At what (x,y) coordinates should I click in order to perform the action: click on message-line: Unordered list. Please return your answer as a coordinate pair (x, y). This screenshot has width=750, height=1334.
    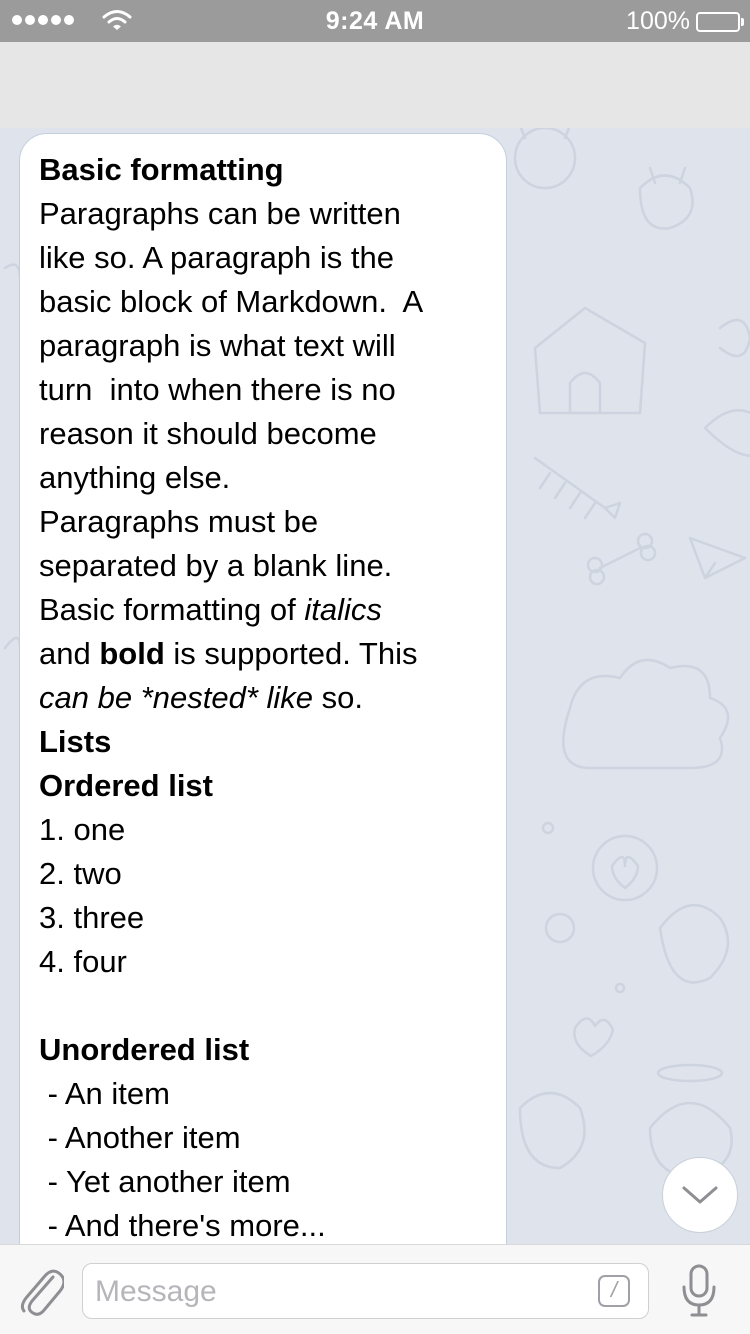
    Looking at the image, I should click on (263, 1050).